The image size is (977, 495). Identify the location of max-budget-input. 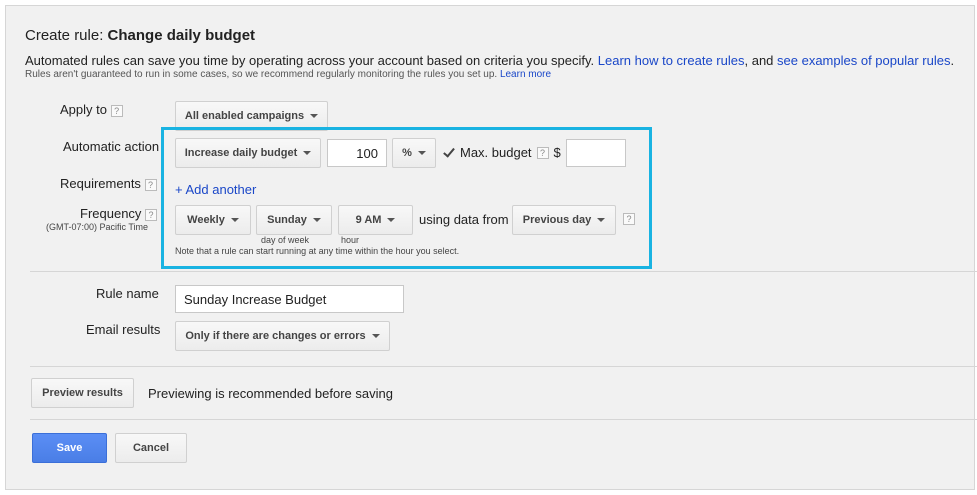
(596, 153).